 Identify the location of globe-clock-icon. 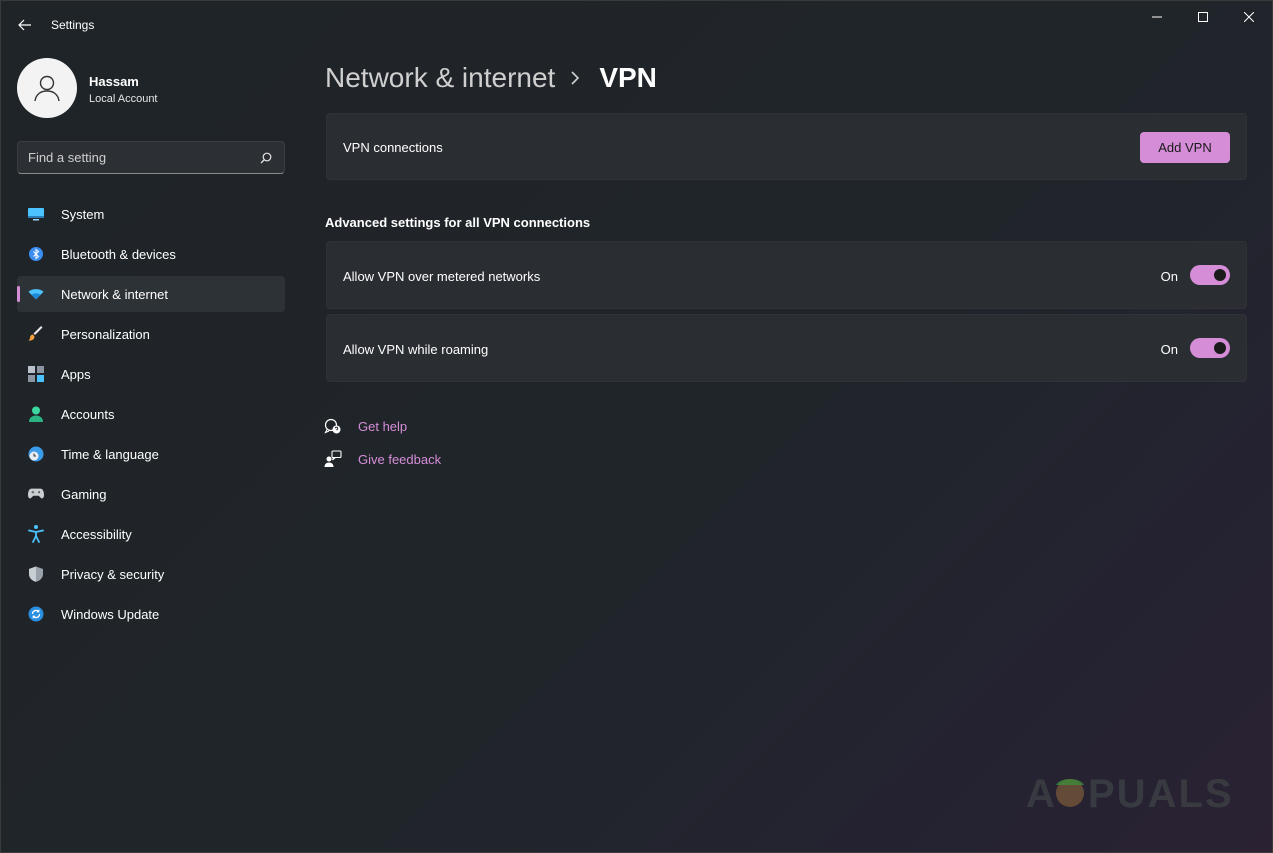
(36, 454).